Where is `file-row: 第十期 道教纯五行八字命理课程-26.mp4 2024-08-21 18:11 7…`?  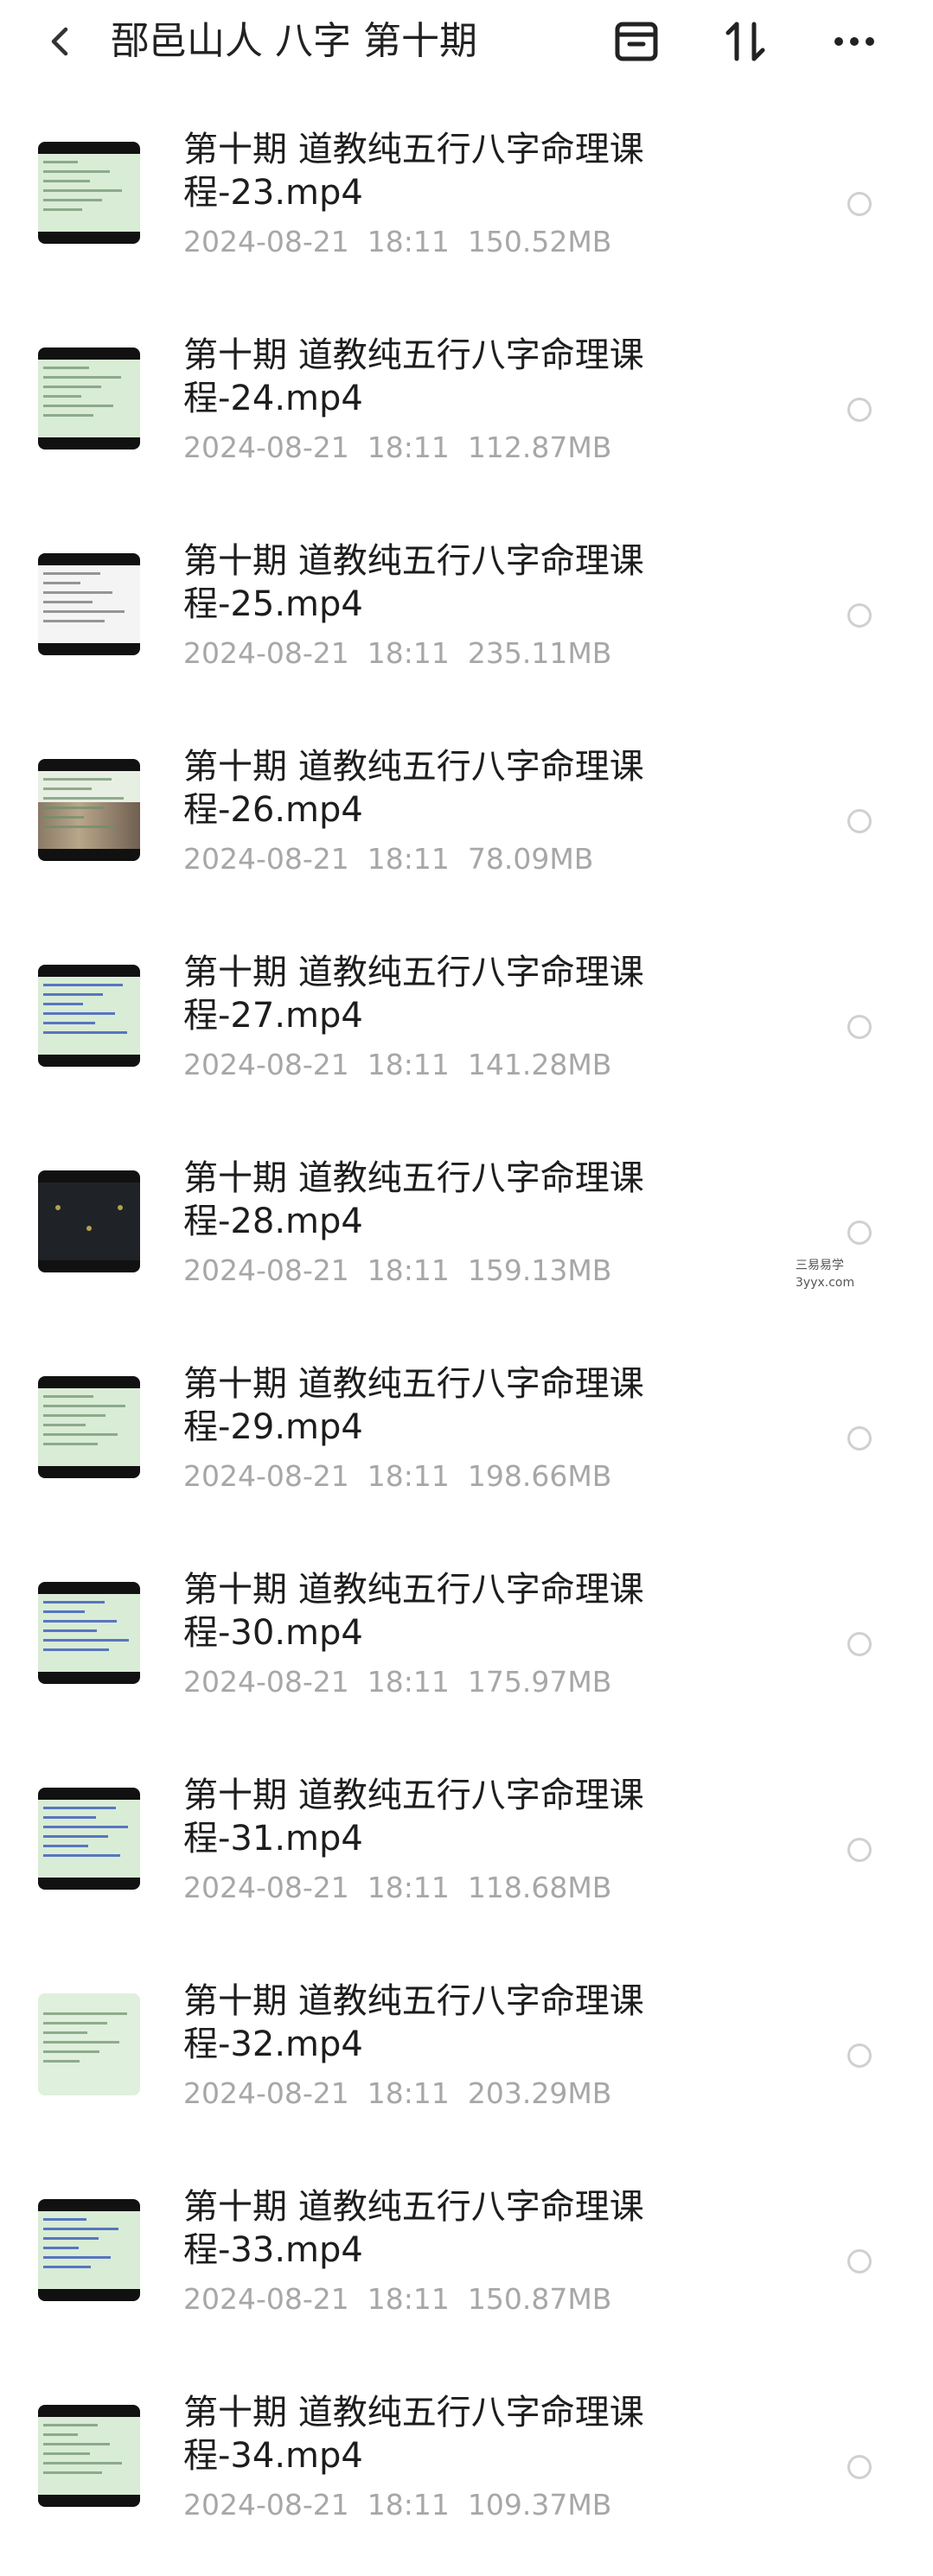 file-row: 第十期 道教纯五行八字命理课程-26.mp4 2024-08-21 18:11 7… is located at coordinates (466, 827).